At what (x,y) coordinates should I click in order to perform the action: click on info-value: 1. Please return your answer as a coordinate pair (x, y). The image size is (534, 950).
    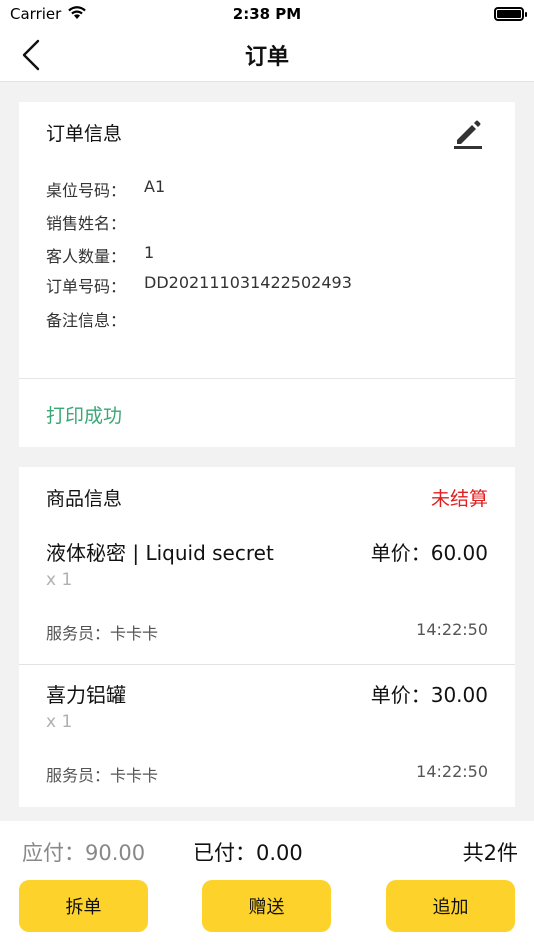
    Looking at the image, I should click on (149, 252).